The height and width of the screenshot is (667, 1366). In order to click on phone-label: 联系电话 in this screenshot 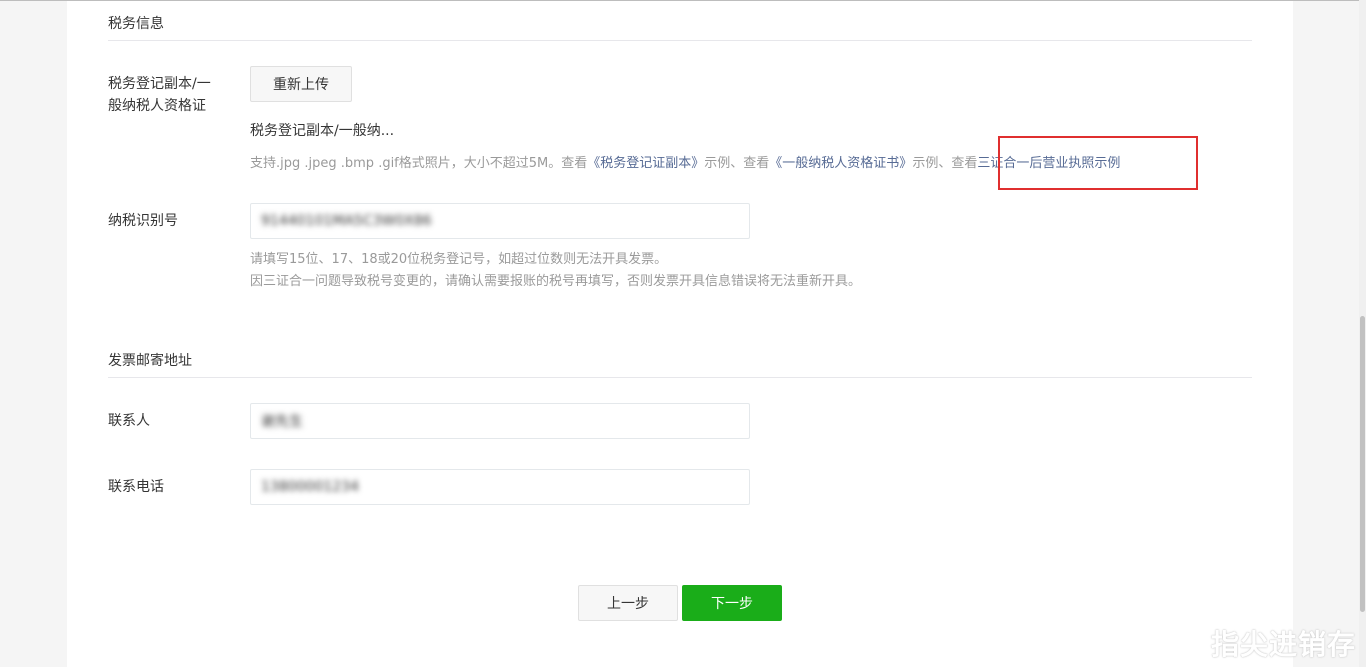, I will do `click(136, 487)`.